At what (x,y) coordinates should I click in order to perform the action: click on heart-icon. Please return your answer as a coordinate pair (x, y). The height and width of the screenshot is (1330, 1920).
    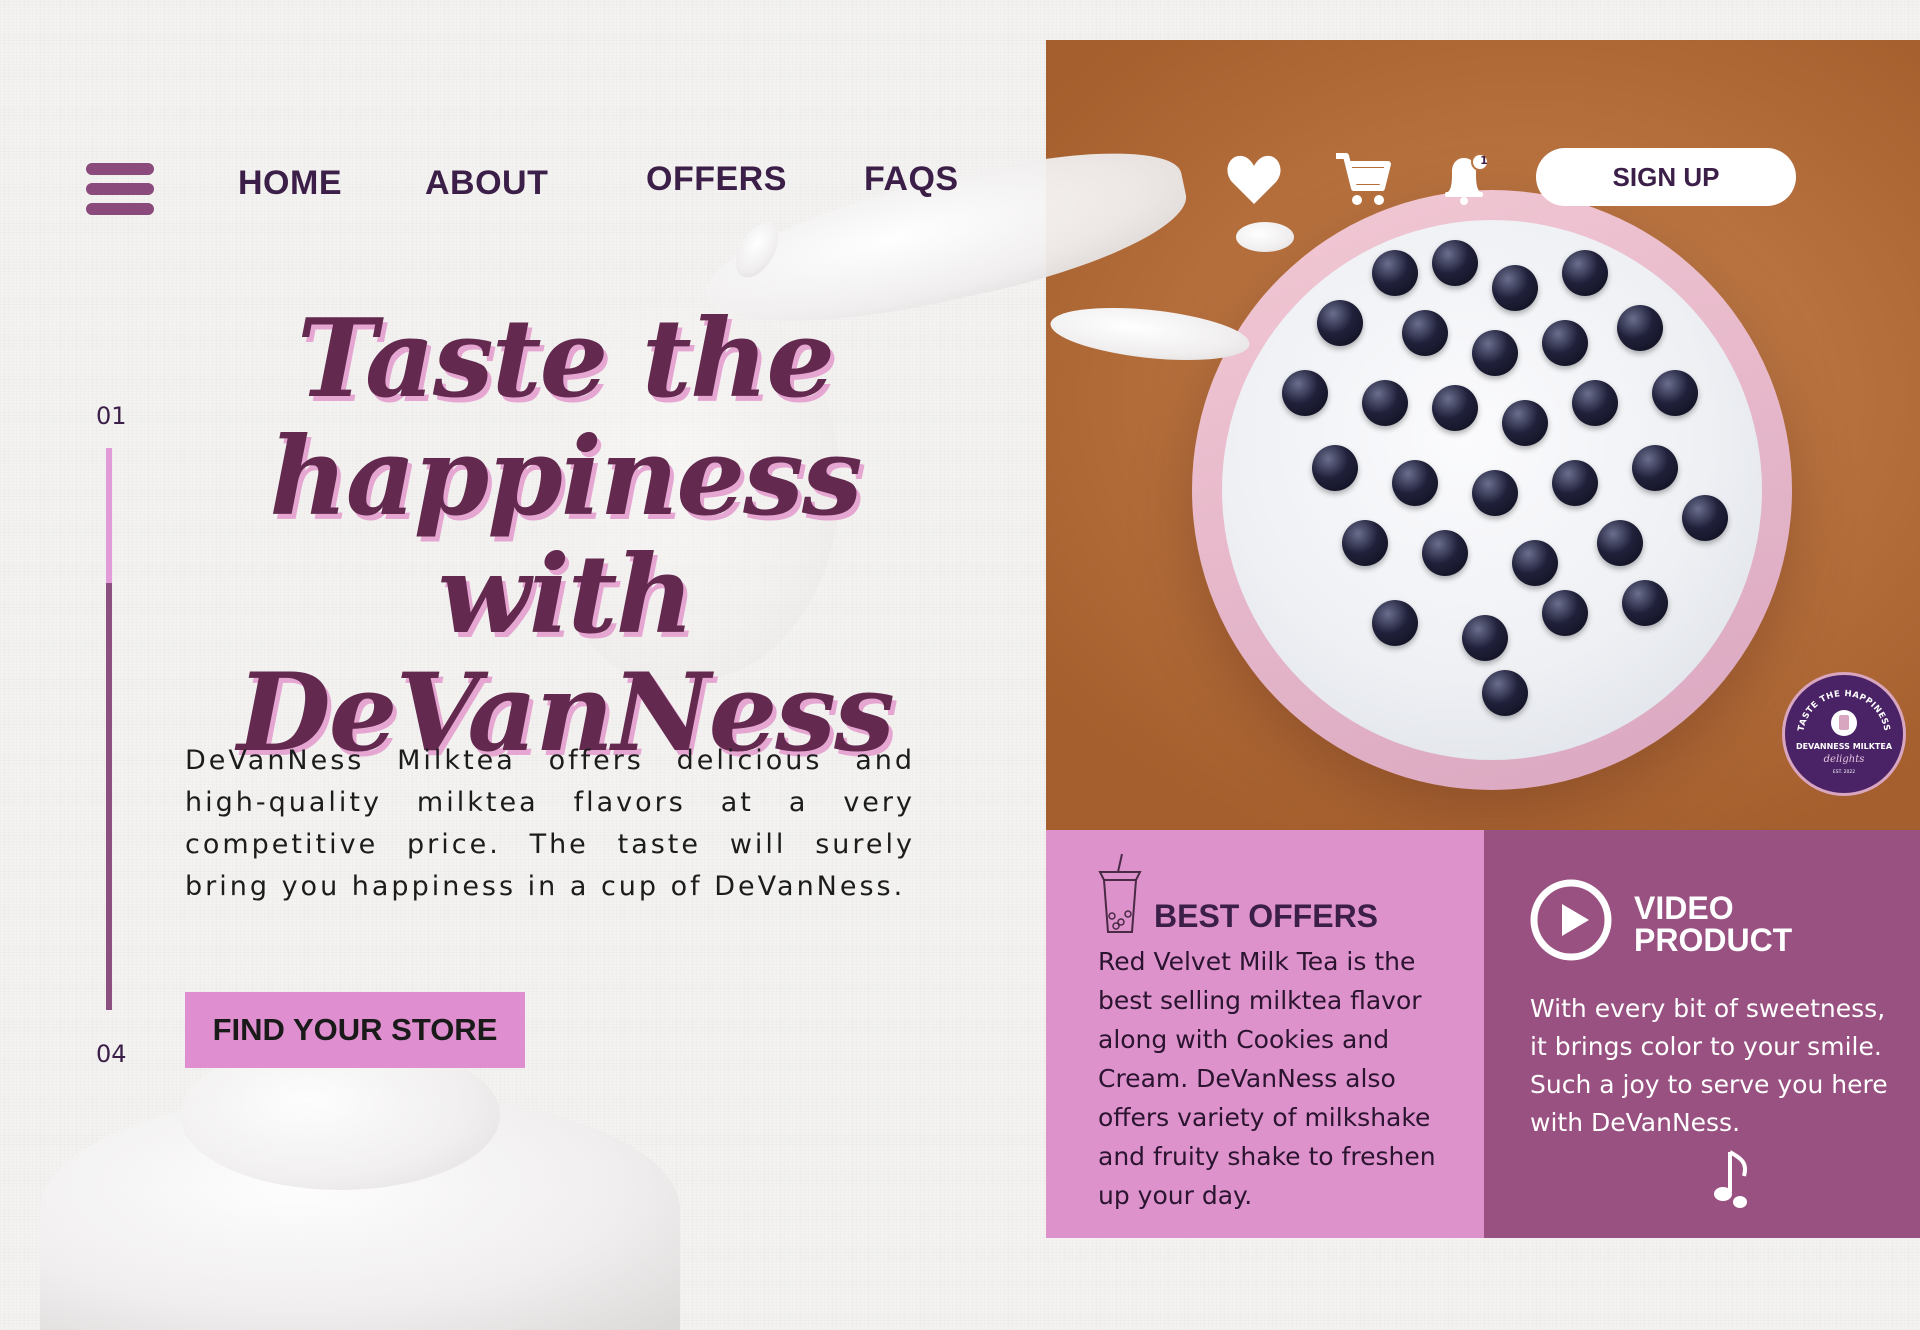
    Looking at the image, I should click on (1254, 182).